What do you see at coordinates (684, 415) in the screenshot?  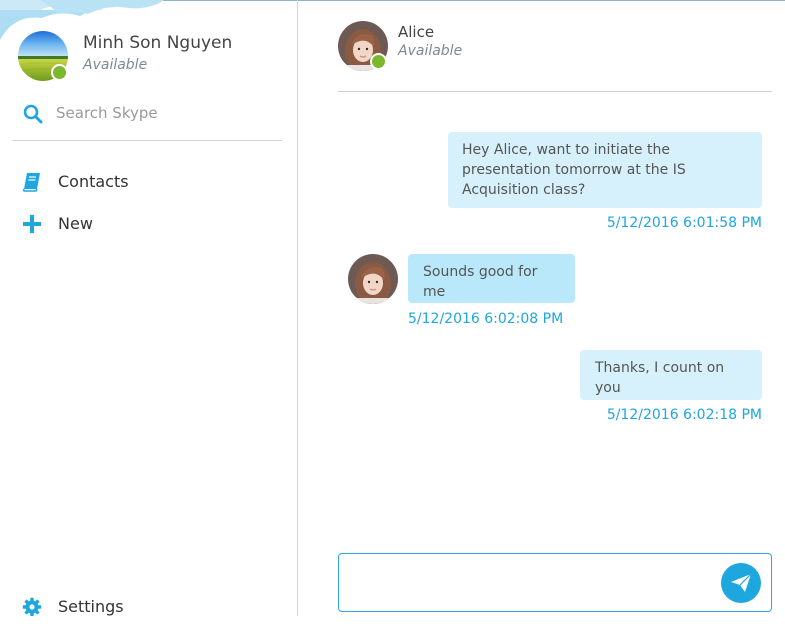 I see `message-timestamp: 5/12/2016 6:02:18 PM` at bounding box center [684, 415].